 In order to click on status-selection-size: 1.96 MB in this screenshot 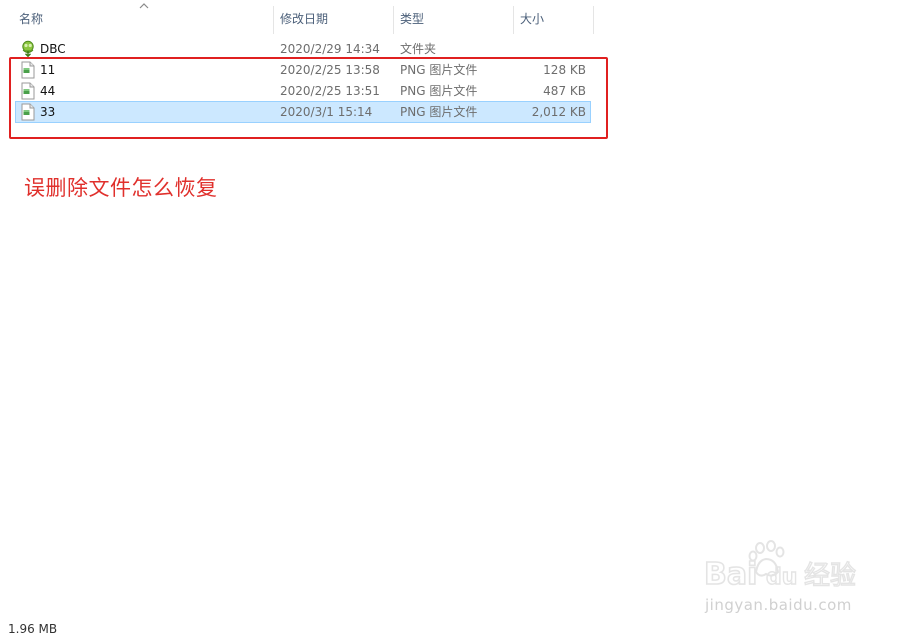, I will do `click(33, 629)`.